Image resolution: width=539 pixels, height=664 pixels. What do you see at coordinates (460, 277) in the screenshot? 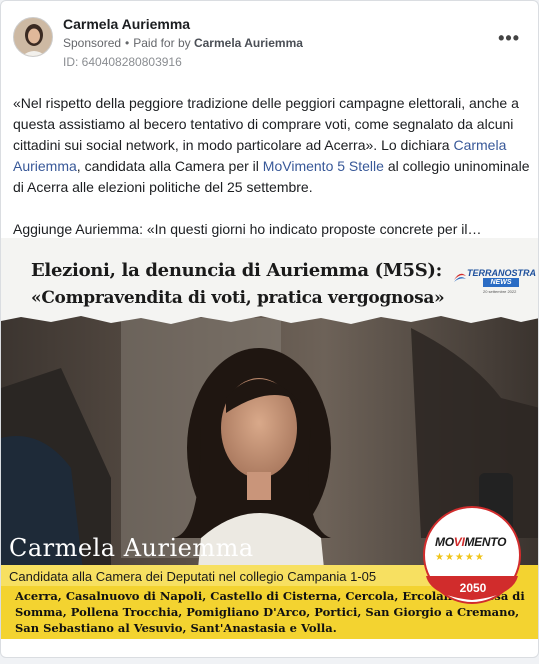
I see `logo-swoosh-icon` at bounding box center [460, 277].